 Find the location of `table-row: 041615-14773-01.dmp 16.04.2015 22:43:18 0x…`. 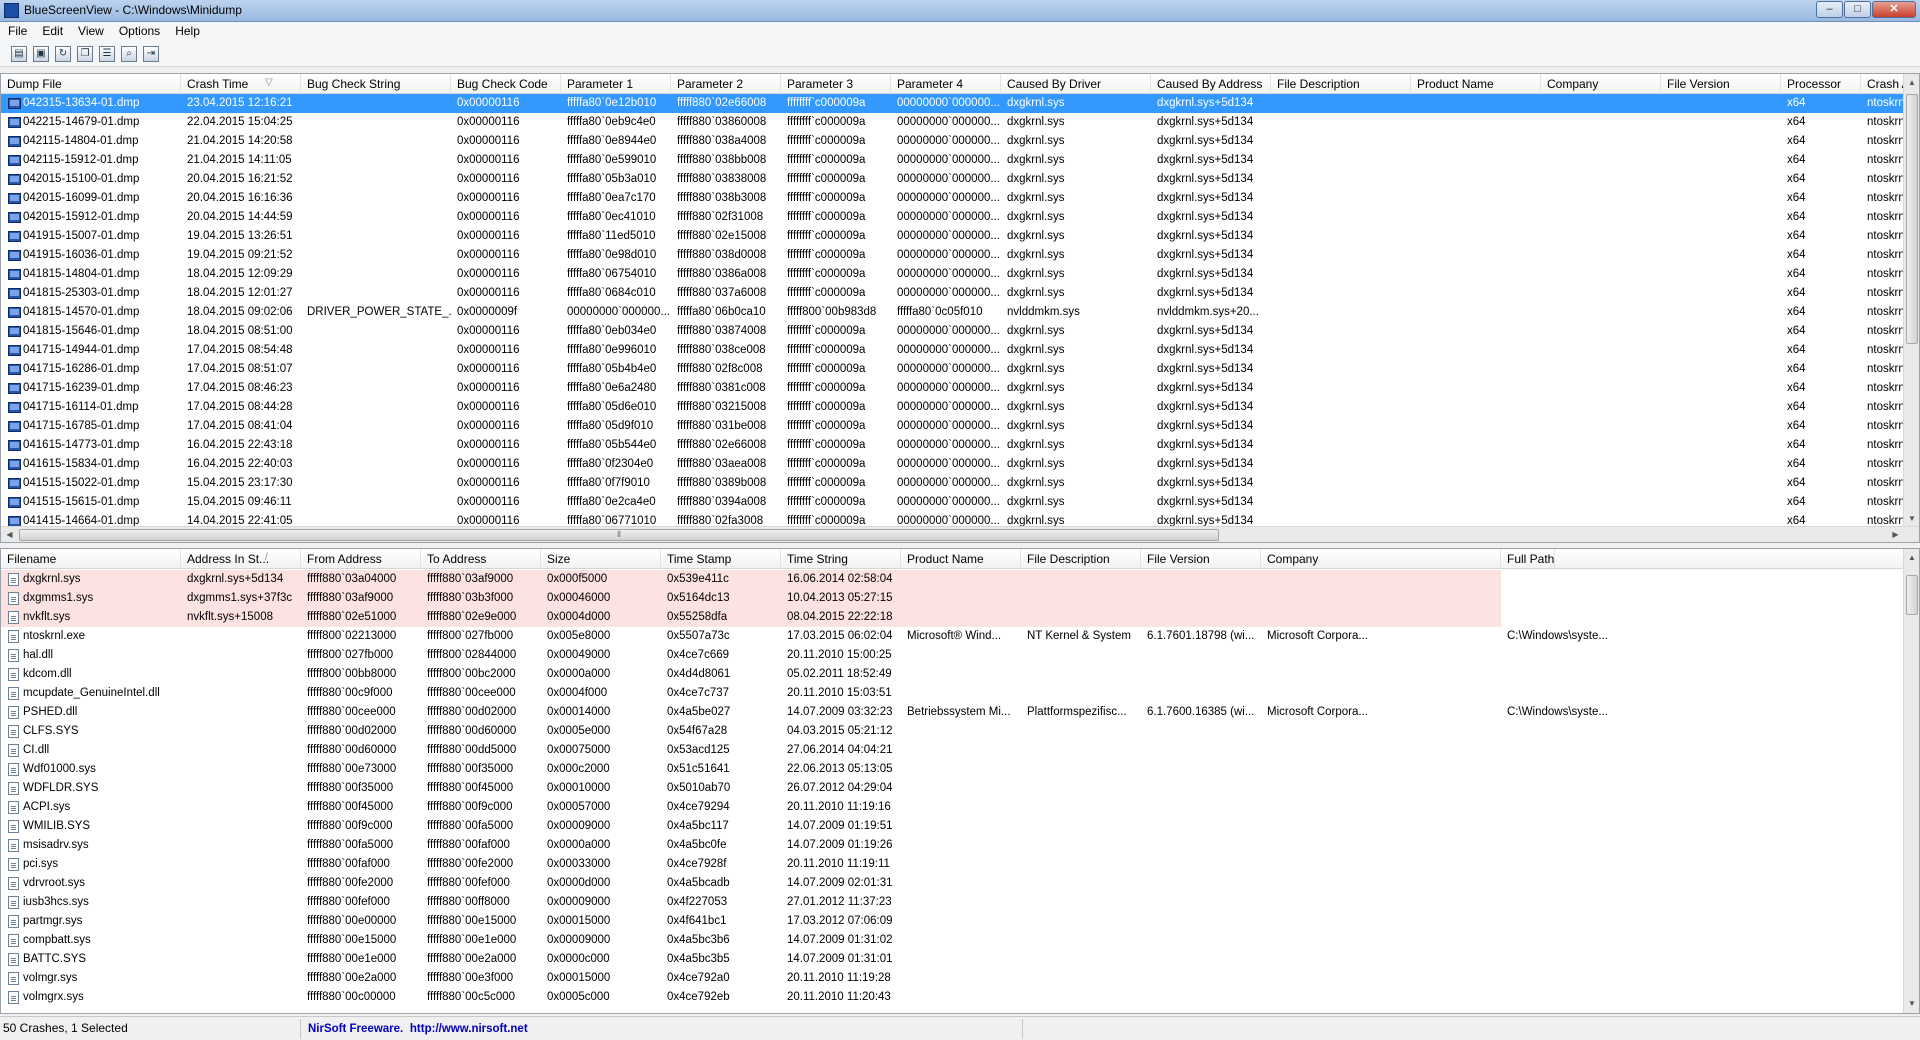

table-row: 041615-14773-01.dmp 16.04.2015 22:43:18 0x… is located at coordinates (952, 445).